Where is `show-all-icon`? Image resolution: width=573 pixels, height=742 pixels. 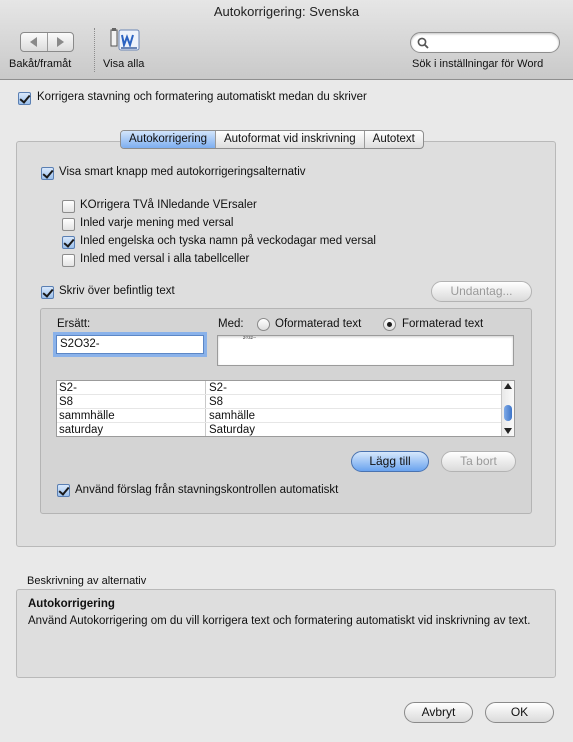
show-all-icon is located at coordinates (125, 39).